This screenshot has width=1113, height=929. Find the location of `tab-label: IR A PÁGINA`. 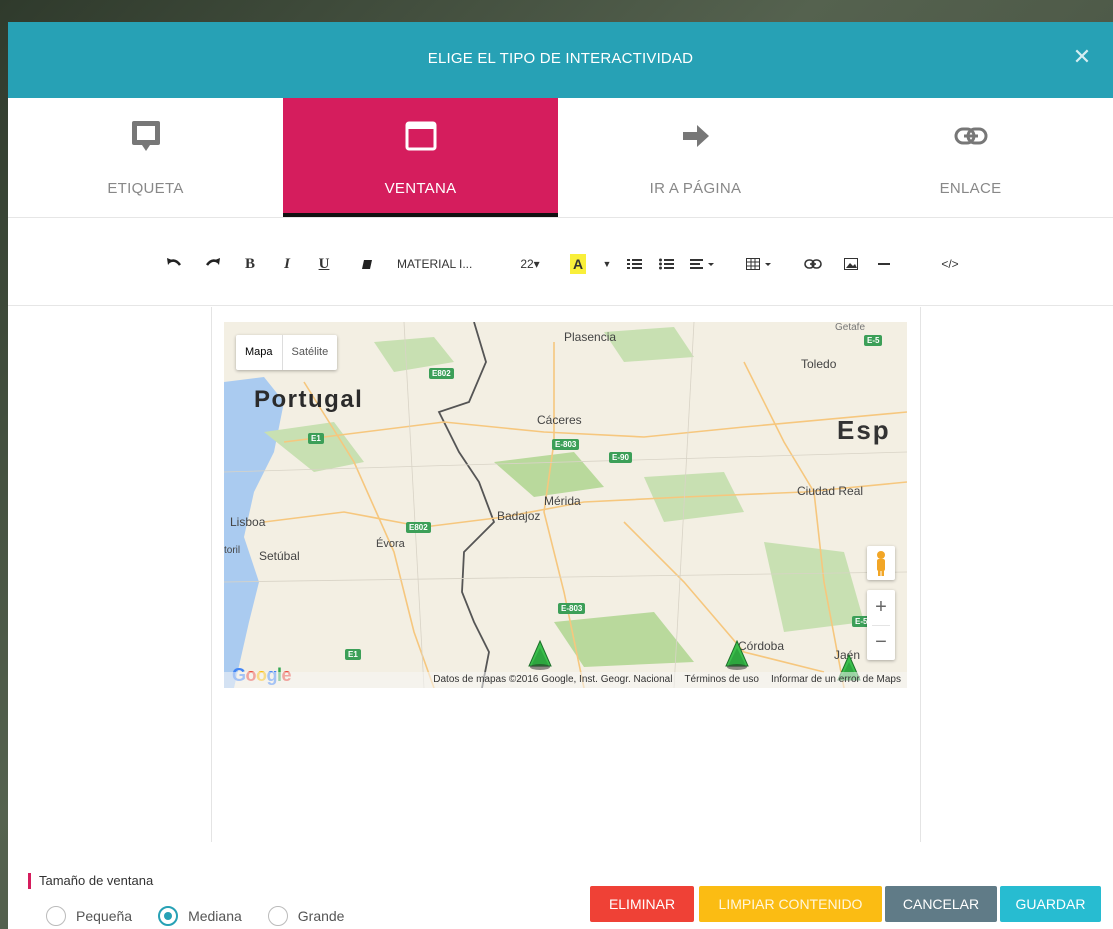

tab-label: IR A PÁGINA is located at coordinates (695, 188).